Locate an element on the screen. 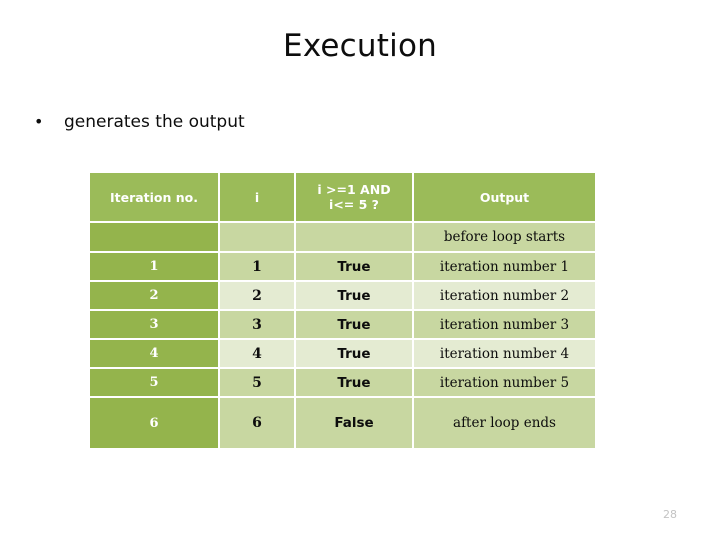  cell-output: iteration number 4 is located at coordinates (504, 353).